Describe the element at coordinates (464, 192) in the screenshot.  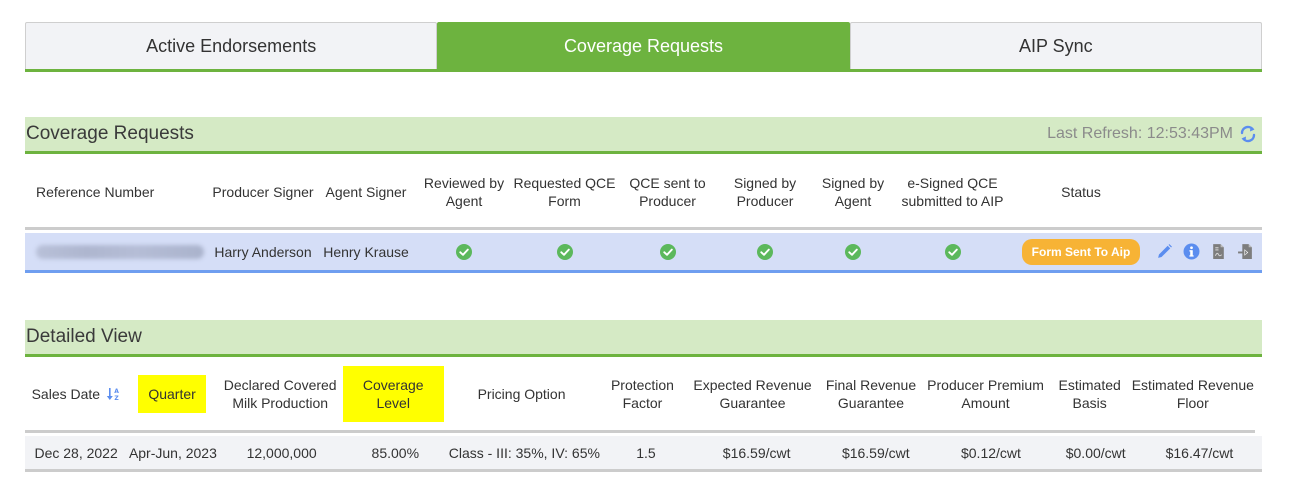
I see `col-reviewed-by-agent: Reviewed by Agent` at that location.